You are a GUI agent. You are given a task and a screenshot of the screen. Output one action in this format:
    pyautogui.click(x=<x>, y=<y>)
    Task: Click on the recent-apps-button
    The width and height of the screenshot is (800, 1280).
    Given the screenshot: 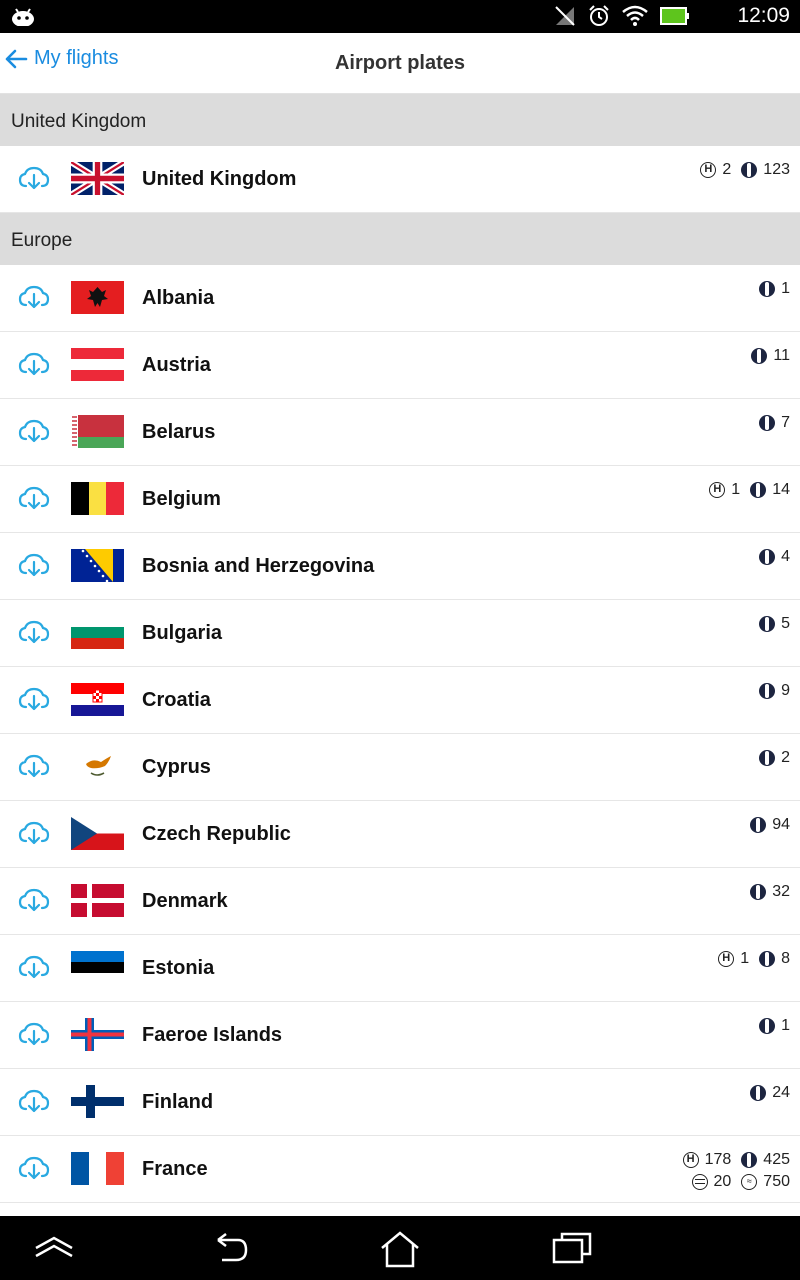 What is the action you would take?
    pyautogui.click(x=572, y=1250)
    